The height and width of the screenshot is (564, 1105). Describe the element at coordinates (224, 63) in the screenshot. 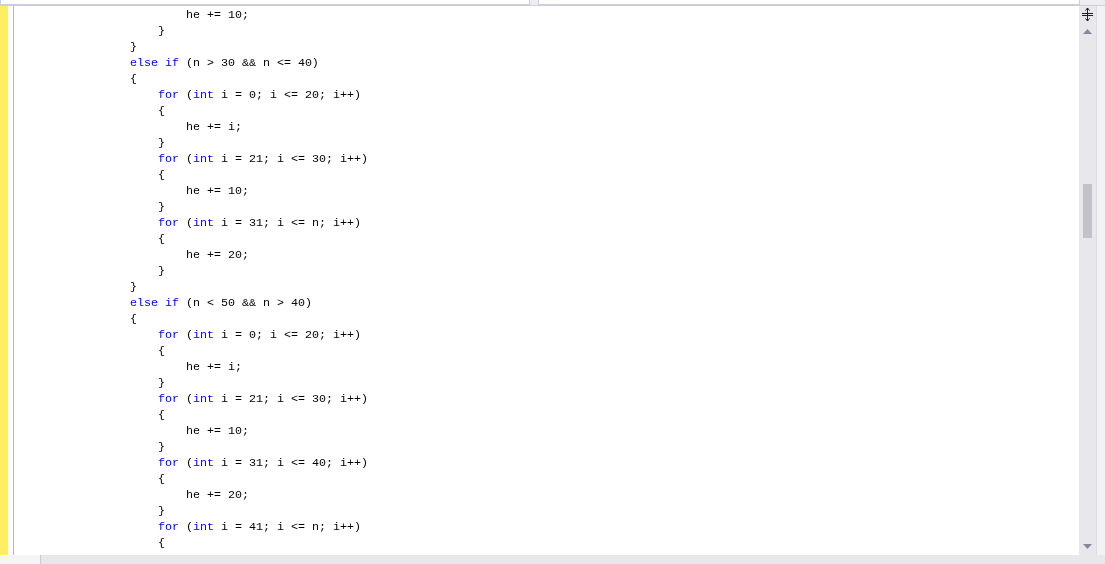

I see `code-line: else if (n > 30 && n <= 40)` at that location.